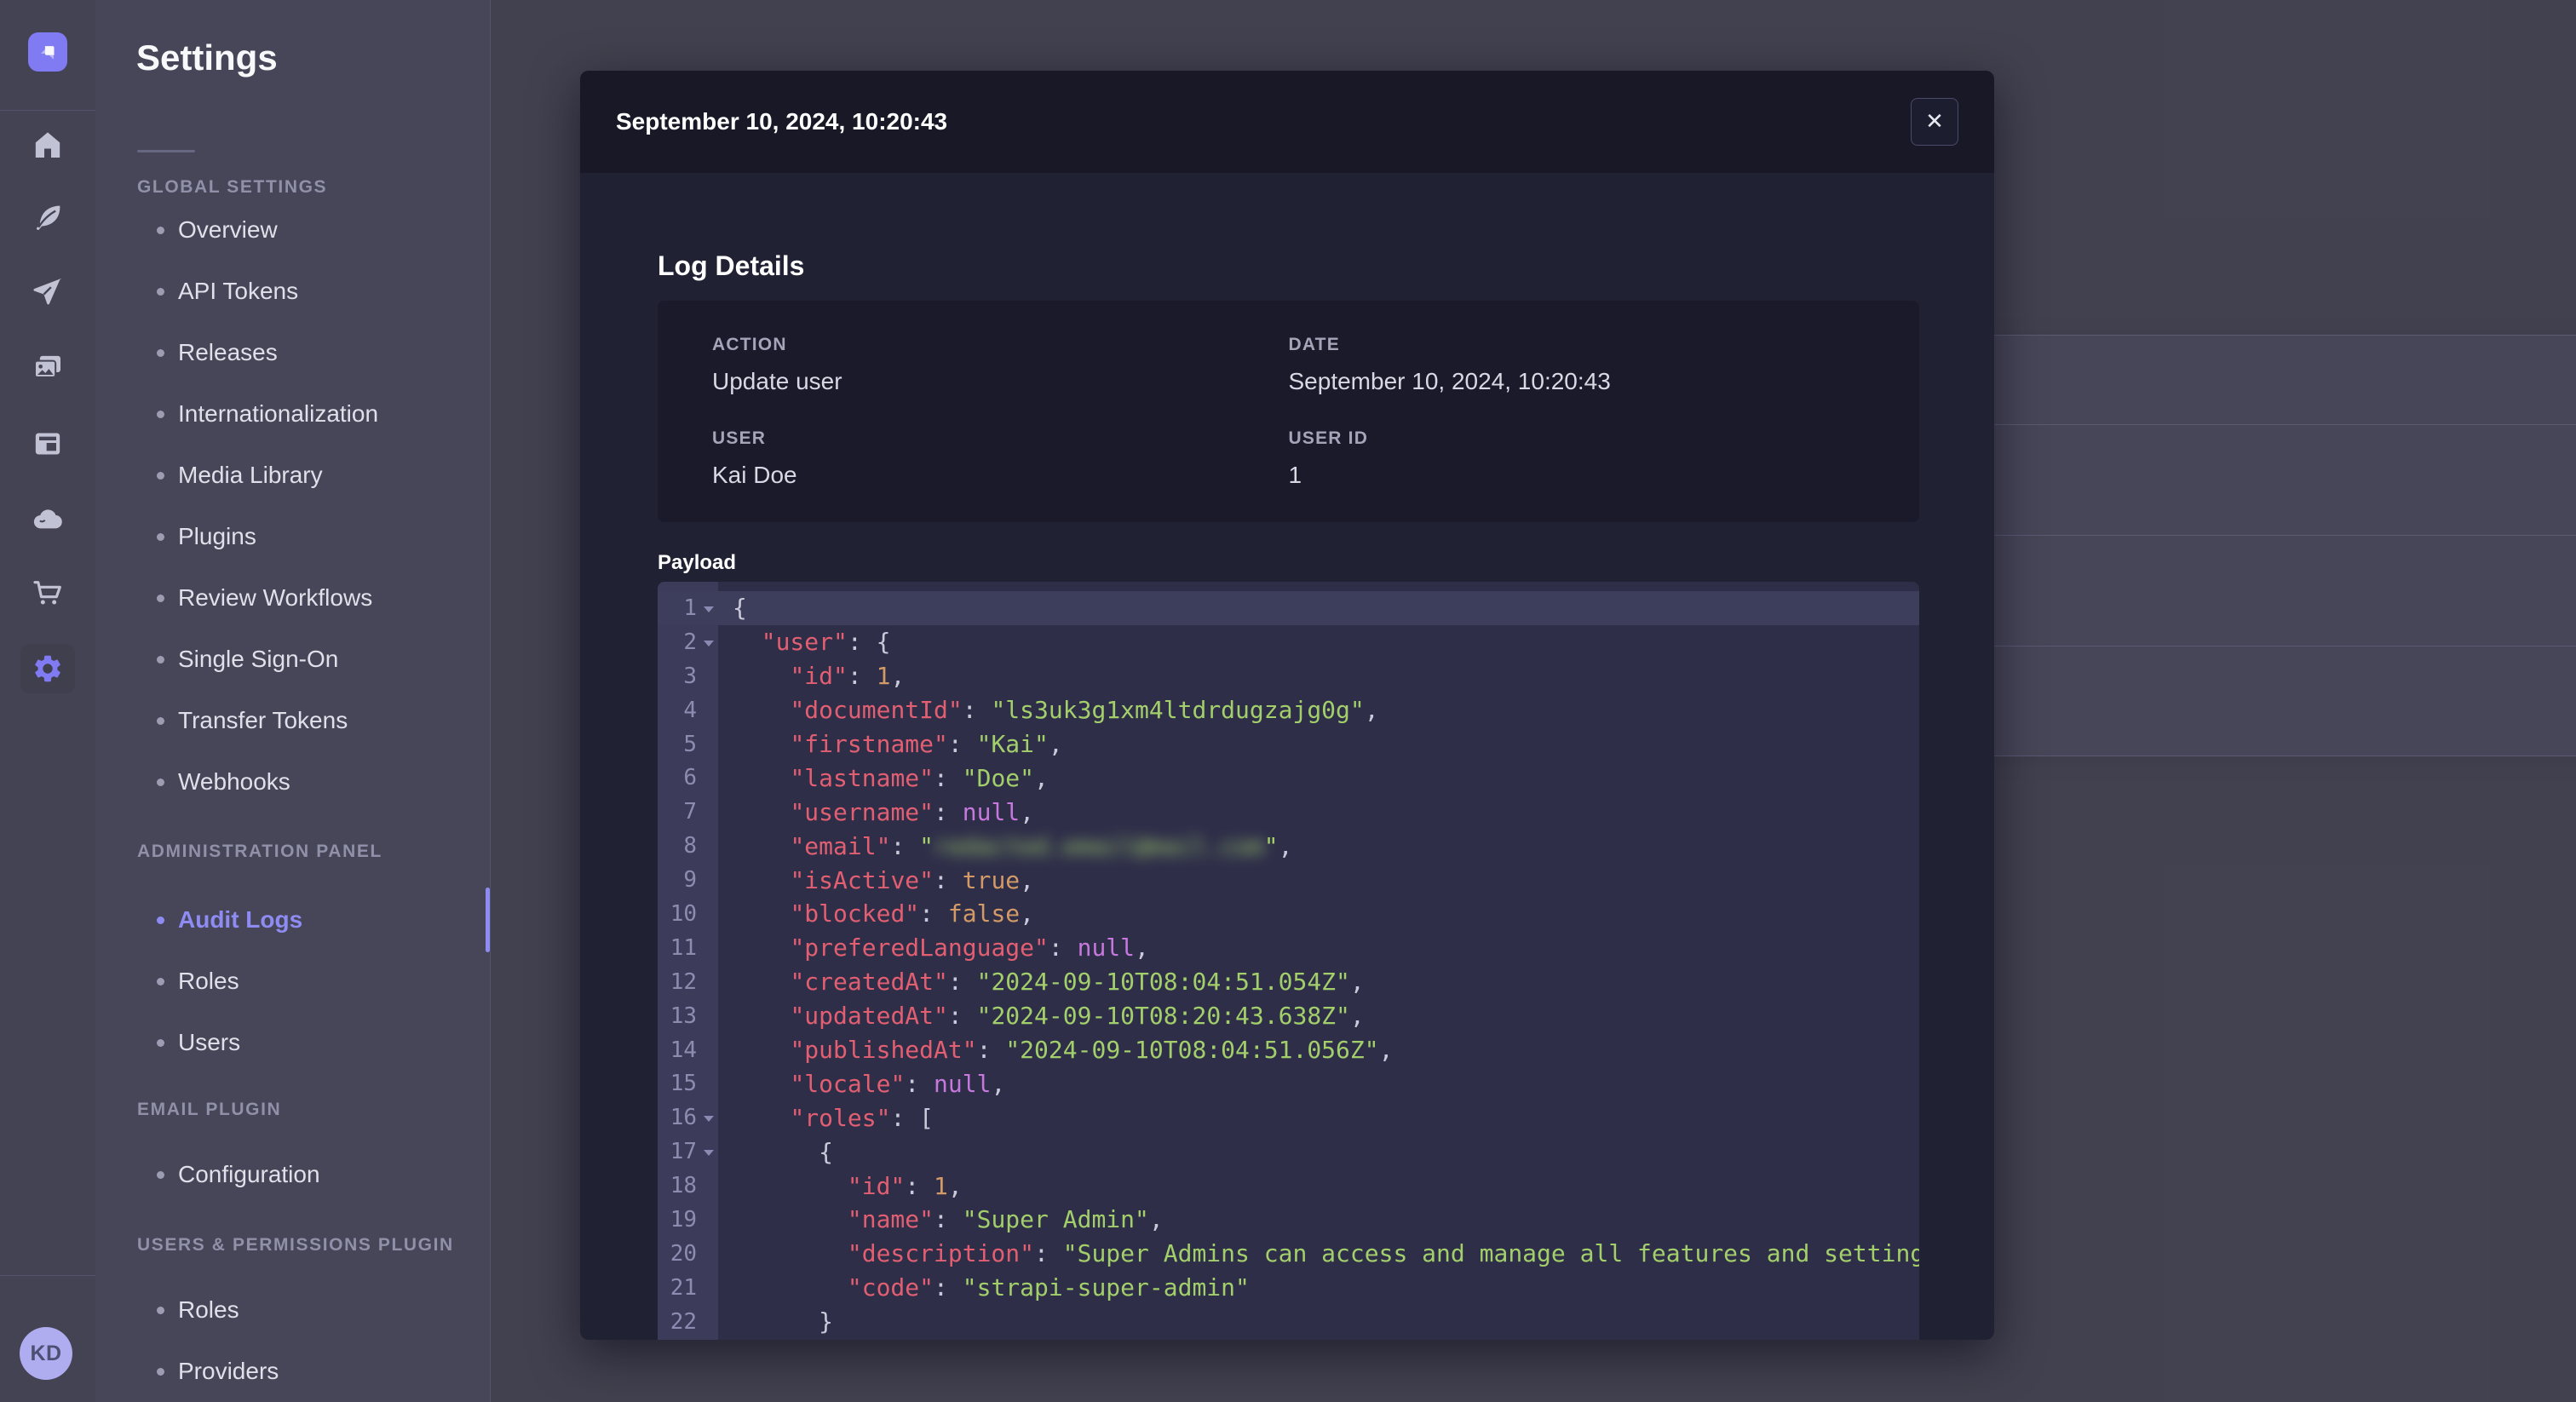 This screenshot has width=2576, height=1402. Describe the element at coordinates (1288, 880) in the screenshot. I see `code-line: 9 "isActive": true,` at that location.